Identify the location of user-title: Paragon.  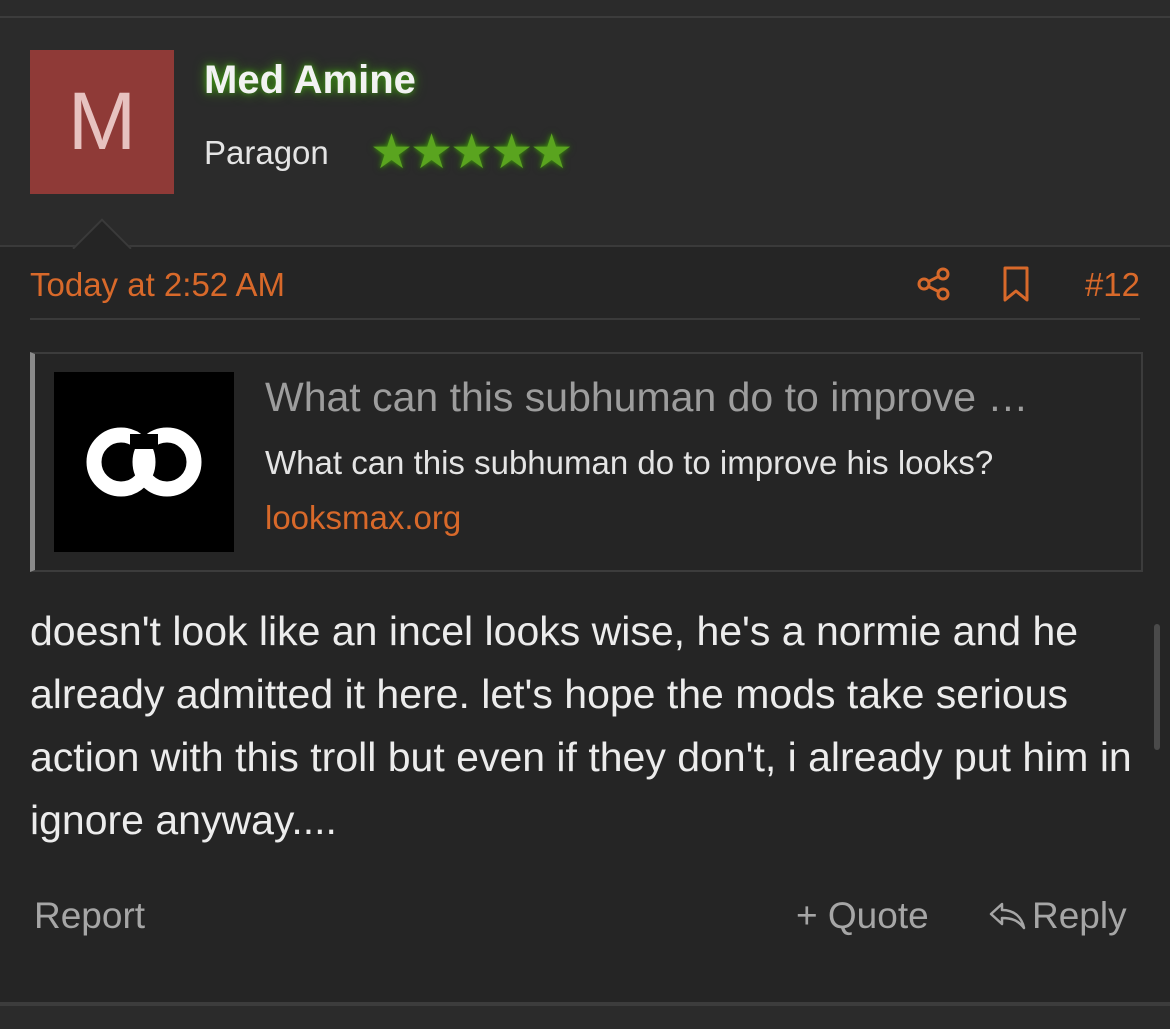
(266, 152).